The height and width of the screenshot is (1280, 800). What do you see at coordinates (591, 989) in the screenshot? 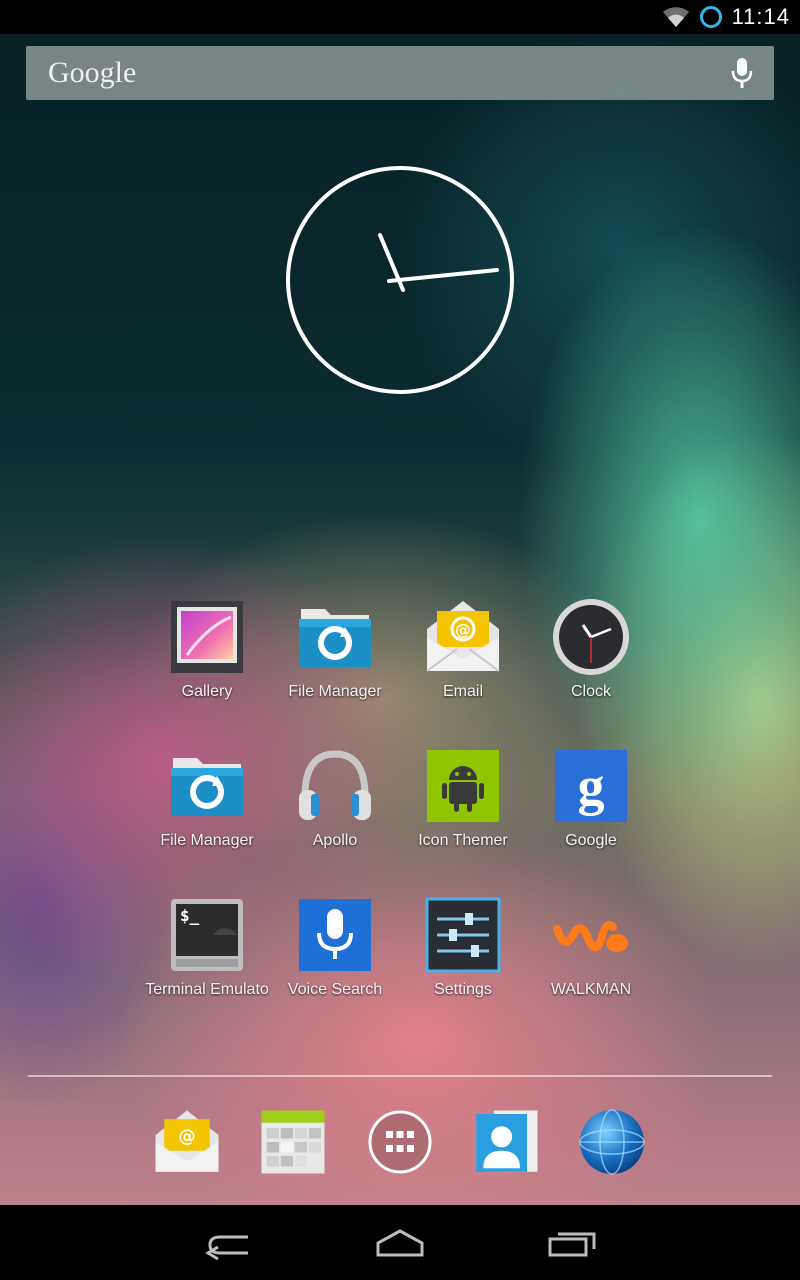
I see `app-label: WALKMAN` at bounding box center [591, 989].